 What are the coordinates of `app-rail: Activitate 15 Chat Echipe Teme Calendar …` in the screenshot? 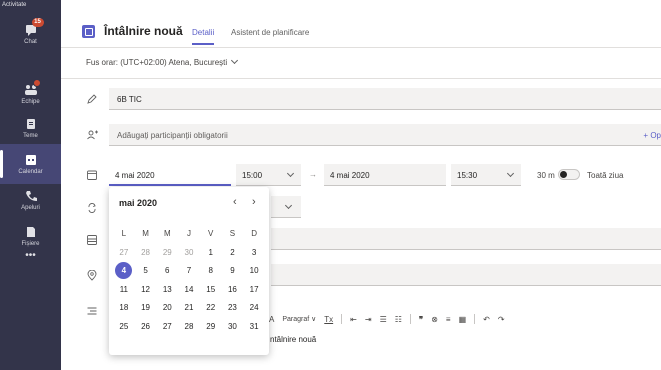 It's located at (30, 185).